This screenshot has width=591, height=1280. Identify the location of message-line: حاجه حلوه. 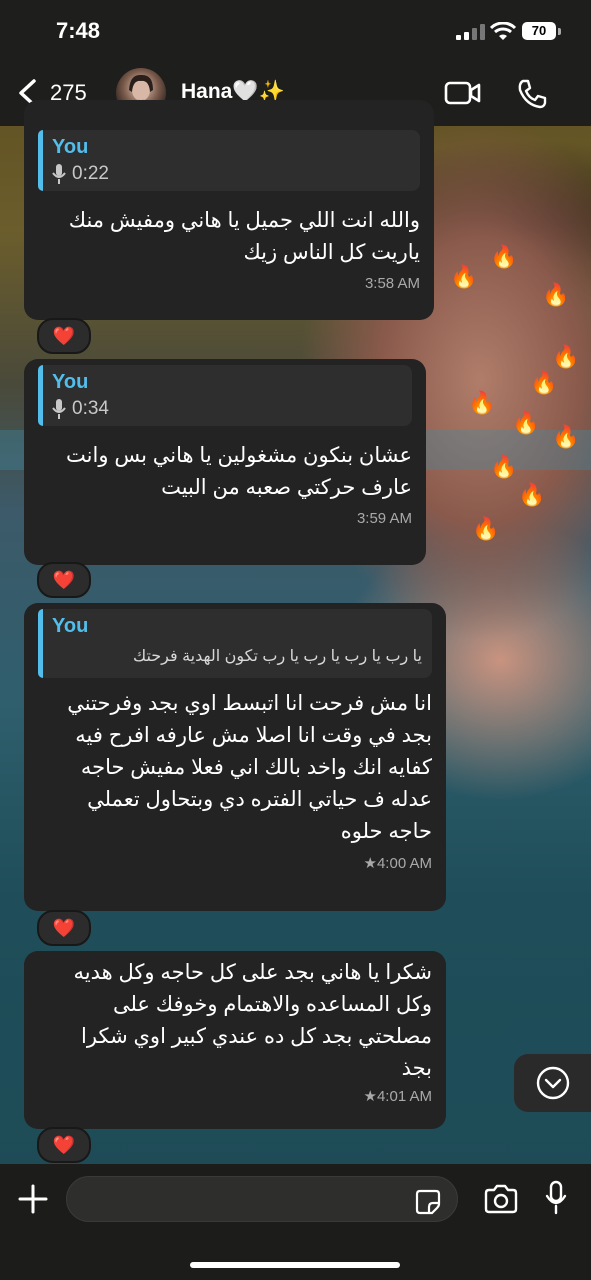
(386, 831).